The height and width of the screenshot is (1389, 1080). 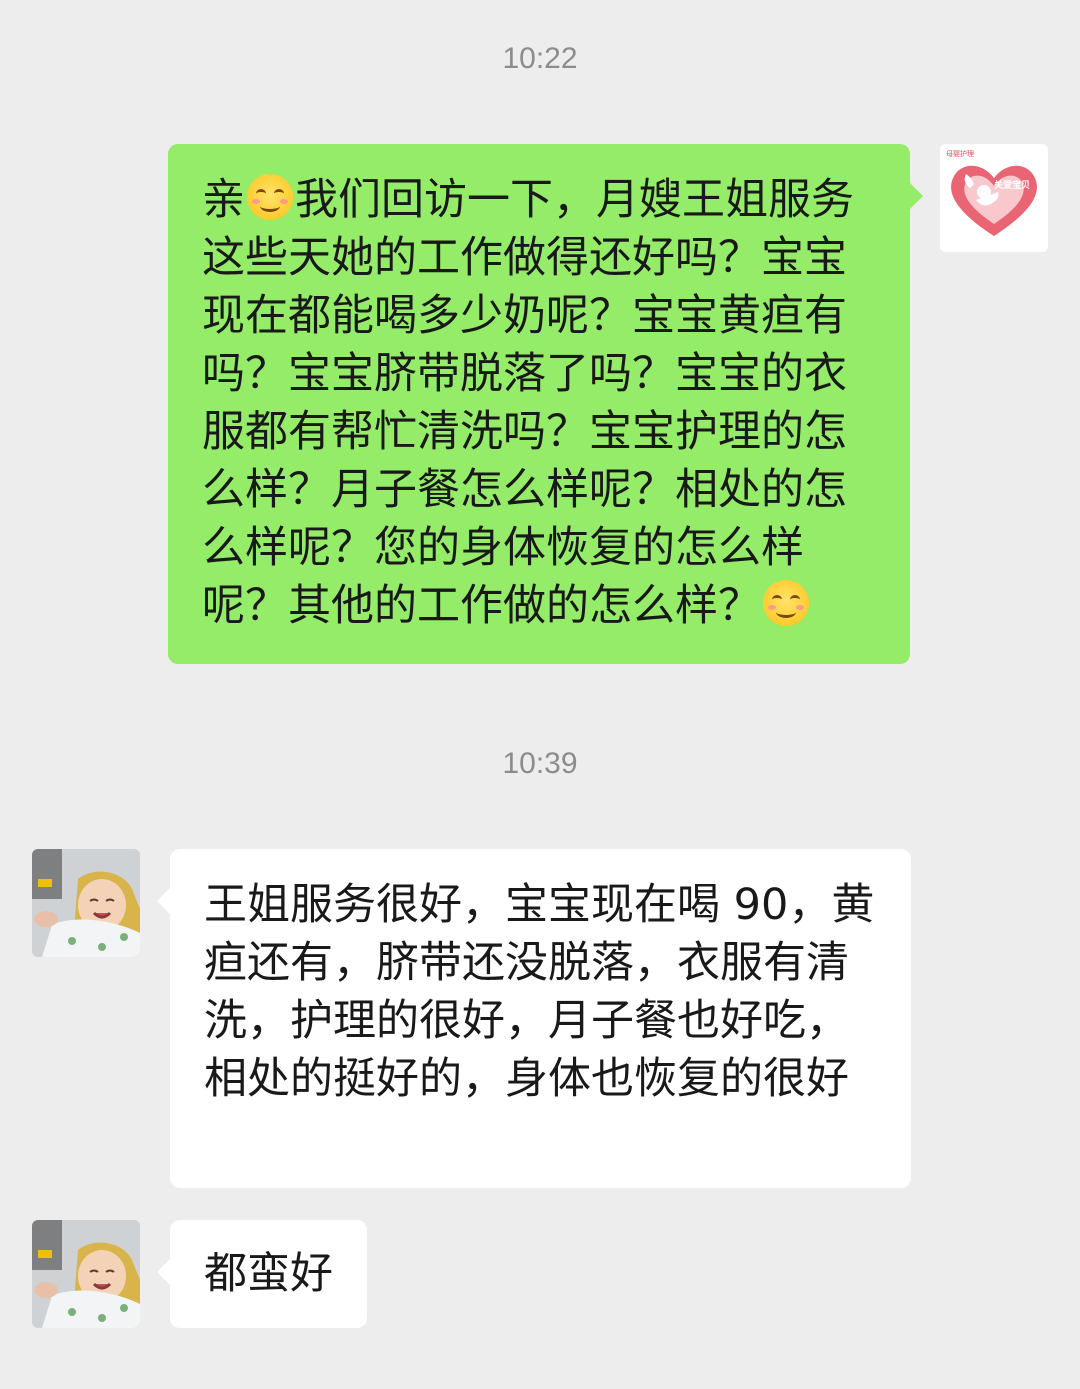 What do you see at coordinates (540, 58) in the screenshot?
I see `timestamp: 10:22` at bounding box center [540, 58].